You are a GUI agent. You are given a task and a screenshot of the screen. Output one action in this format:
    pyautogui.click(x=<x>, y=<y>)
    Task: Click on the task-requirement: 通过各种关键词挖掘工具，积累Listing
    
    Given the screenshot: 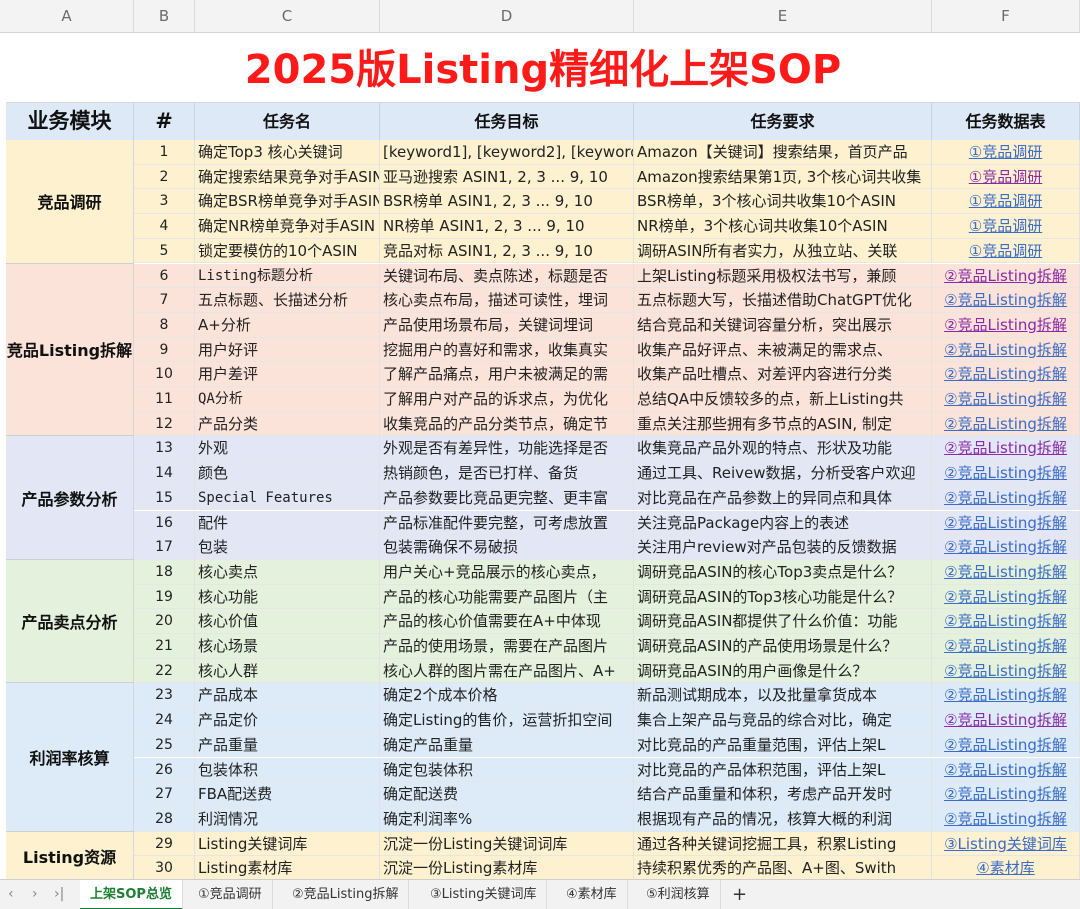 What is the action you would take?
    pyautogui.click(x=783, y=844)
    